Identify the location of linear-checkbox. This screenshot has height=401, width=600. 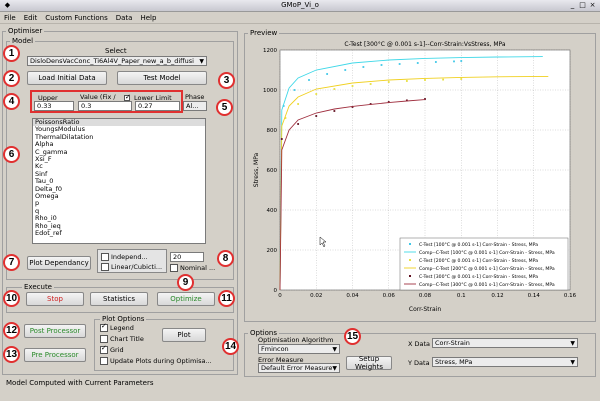
(105, 267).